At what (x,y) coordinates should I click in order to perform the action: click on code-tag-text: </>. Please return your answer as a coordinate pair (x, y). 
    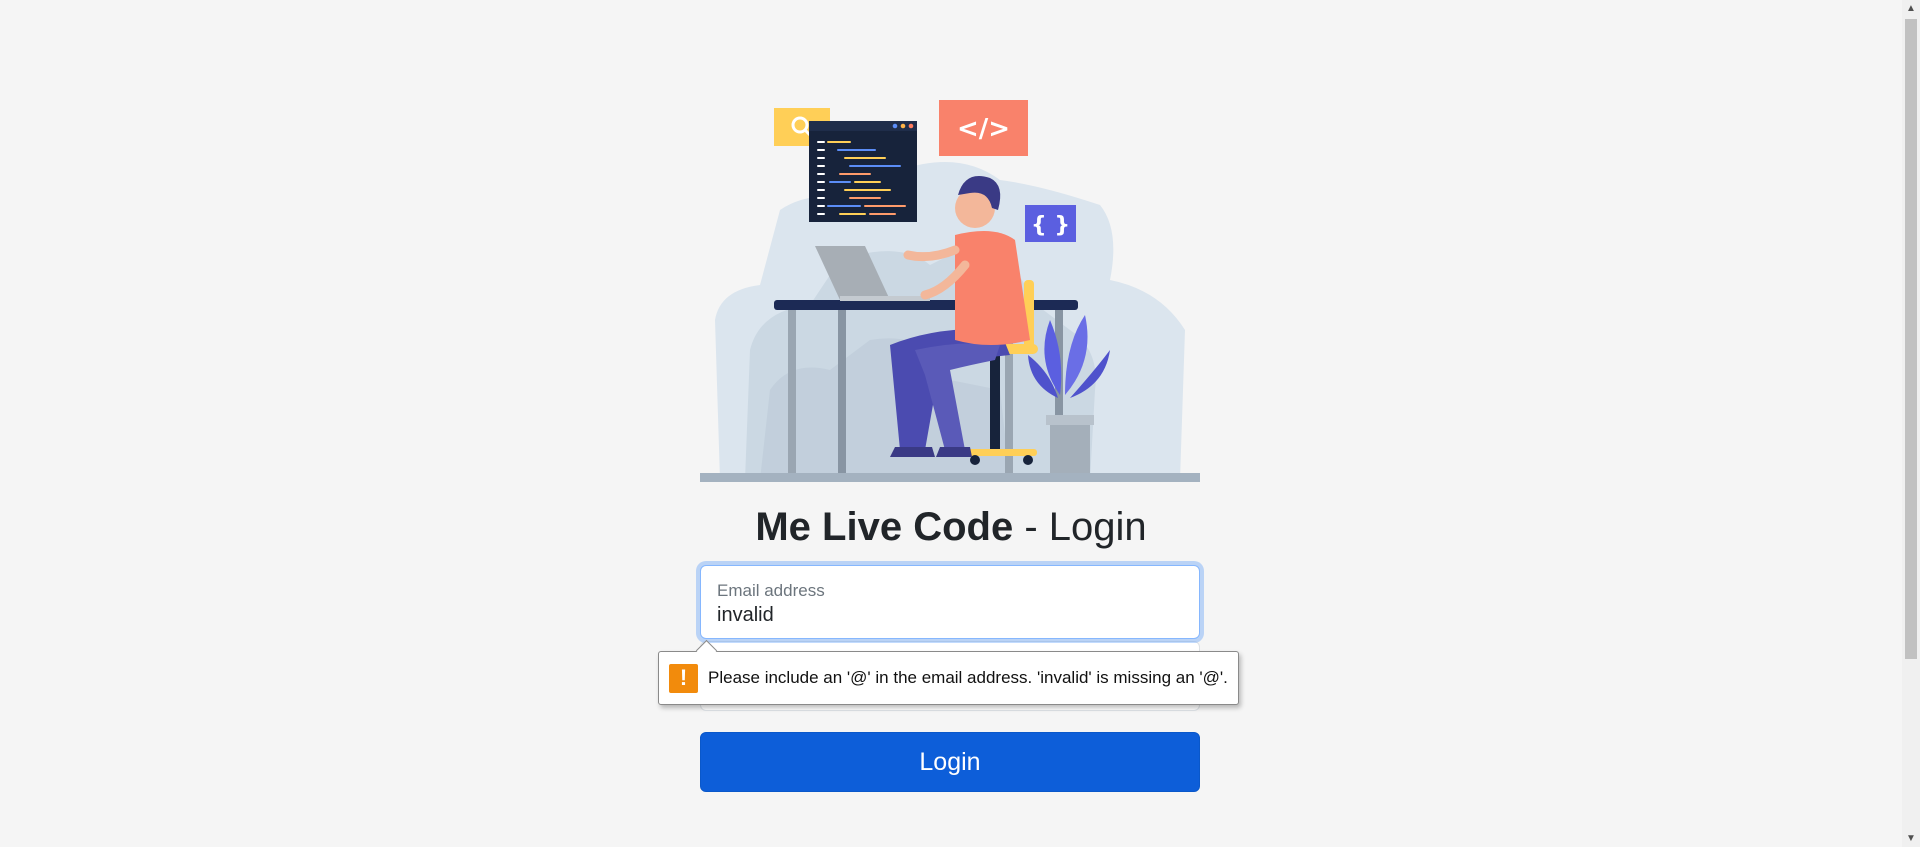
    Looking at the image, I should click on (983, 129).